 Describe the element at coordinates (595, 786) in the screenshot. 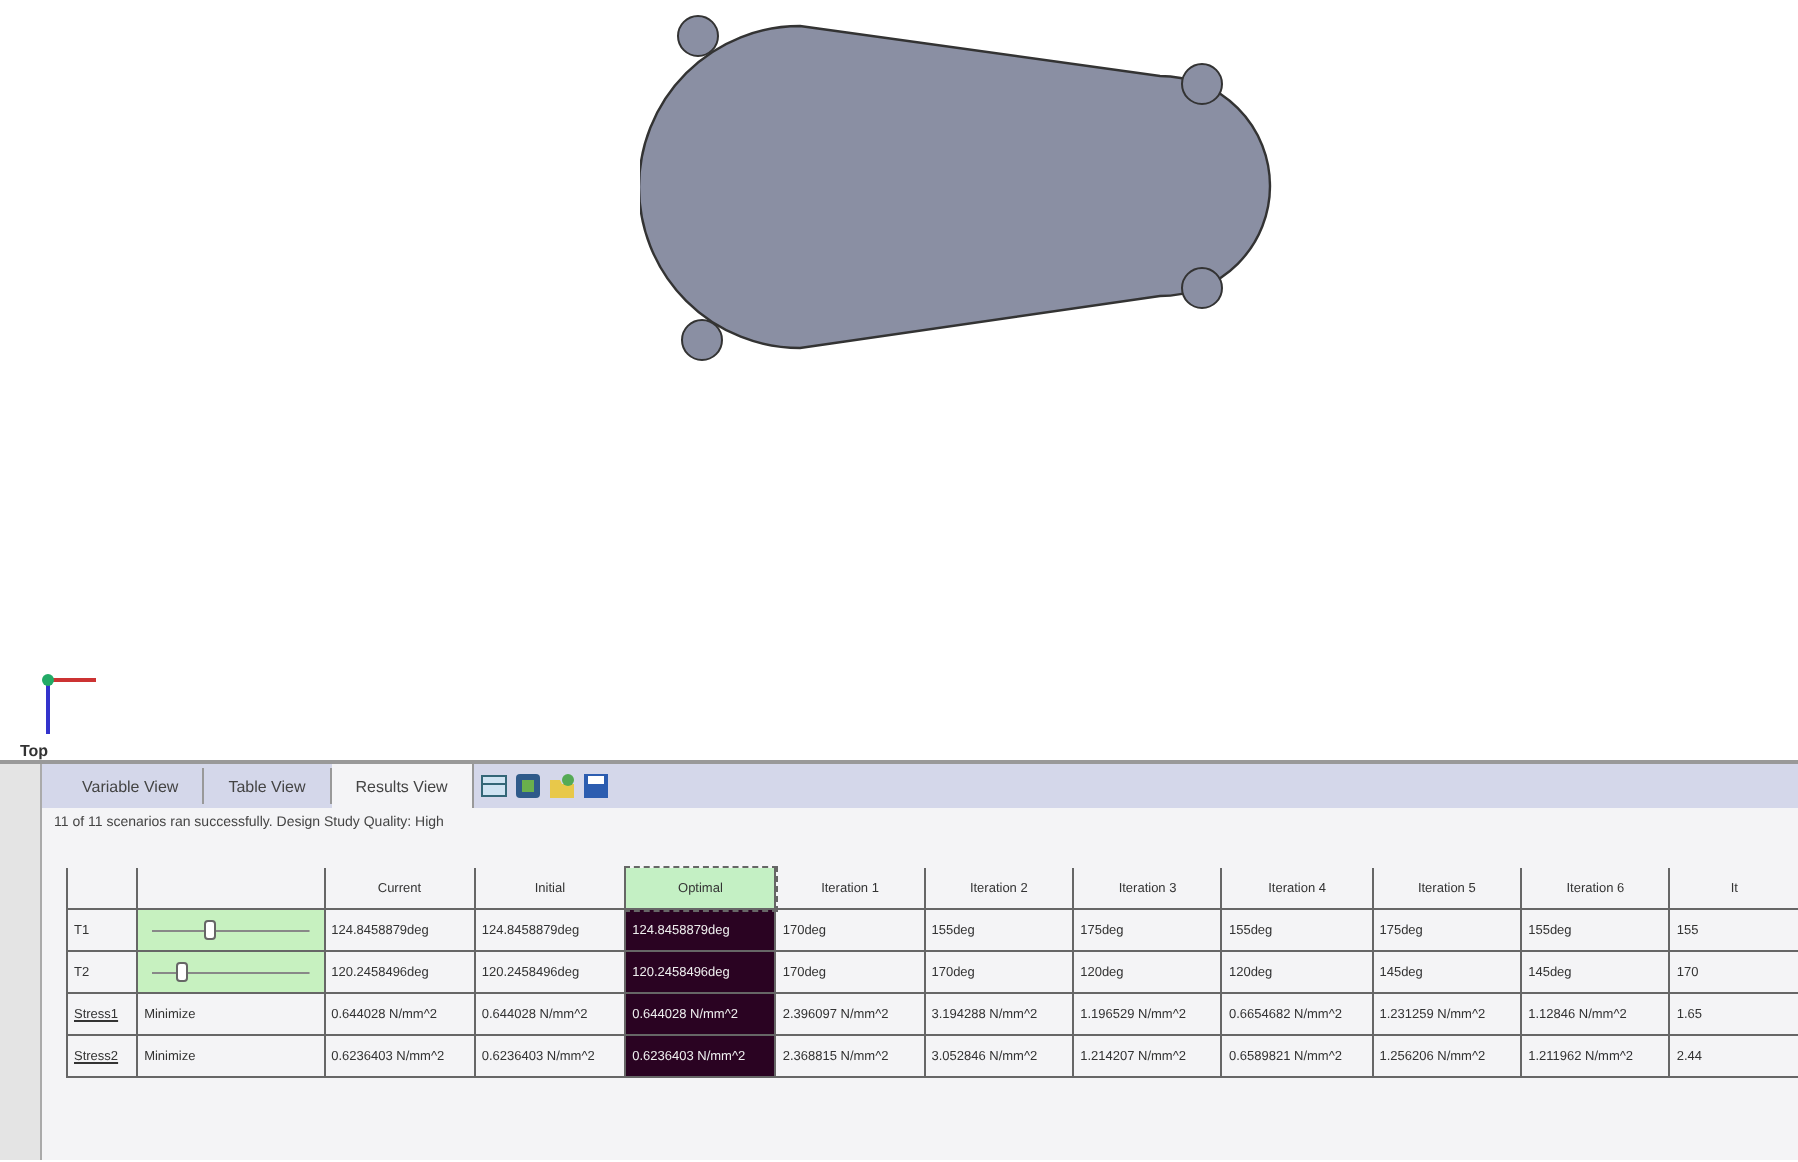

I see `save-icon` at that location.